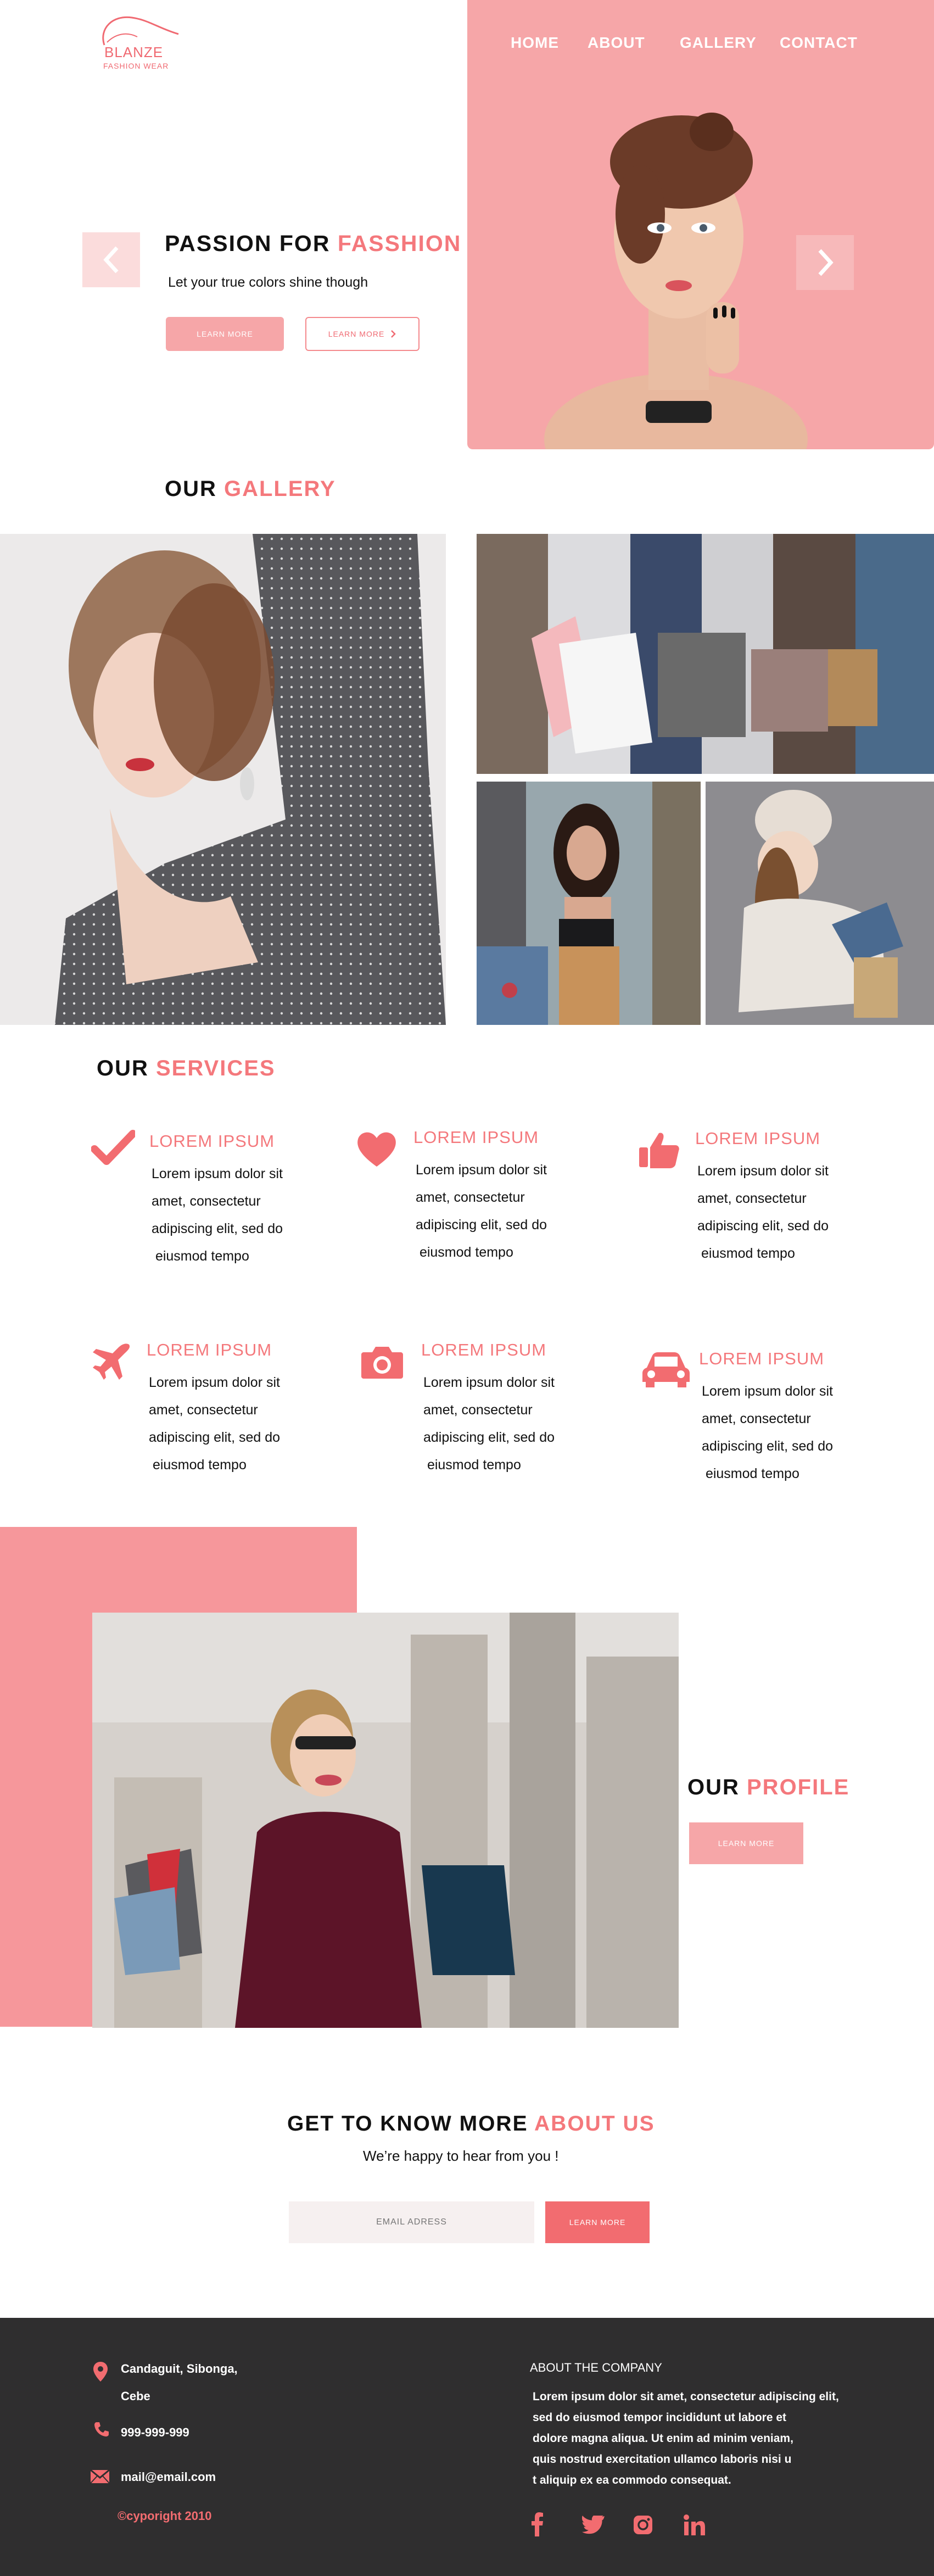  Describe the element at coordinates (676, 281) in the screenshot. I see `hero-model-photo` at that location.